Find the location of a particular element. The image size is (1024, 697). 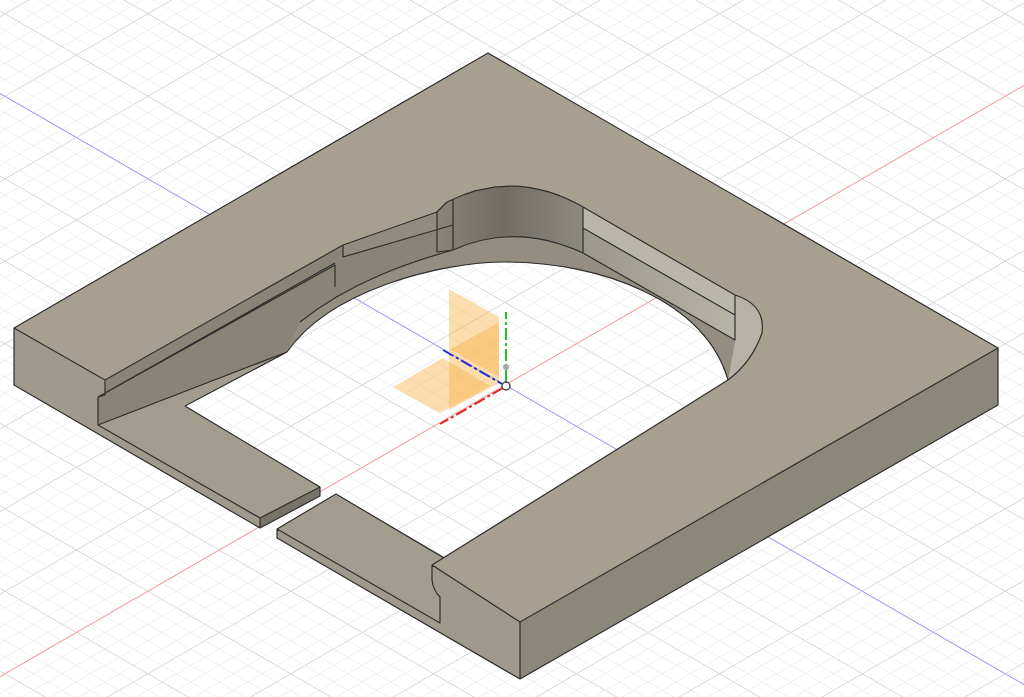

origin-x-axis-line is located at coordinates (471, 406).